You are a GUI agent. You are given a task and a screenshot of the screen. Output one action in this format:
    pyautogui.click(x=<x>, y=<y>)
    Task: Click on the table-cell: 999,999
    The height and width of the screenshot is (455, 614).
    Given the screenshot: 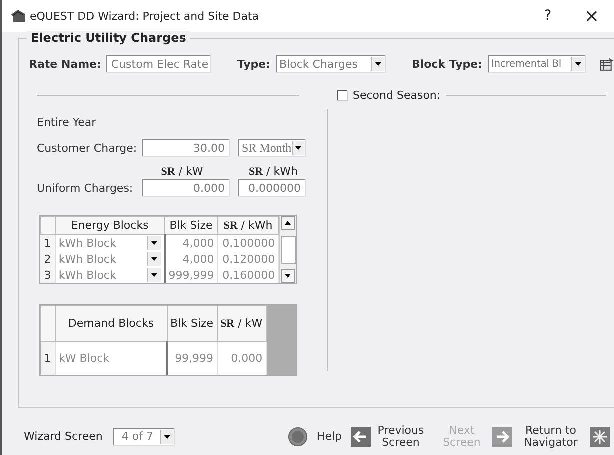 What is the action you would take?
    pyautogui.click(x=191, y=275)
    